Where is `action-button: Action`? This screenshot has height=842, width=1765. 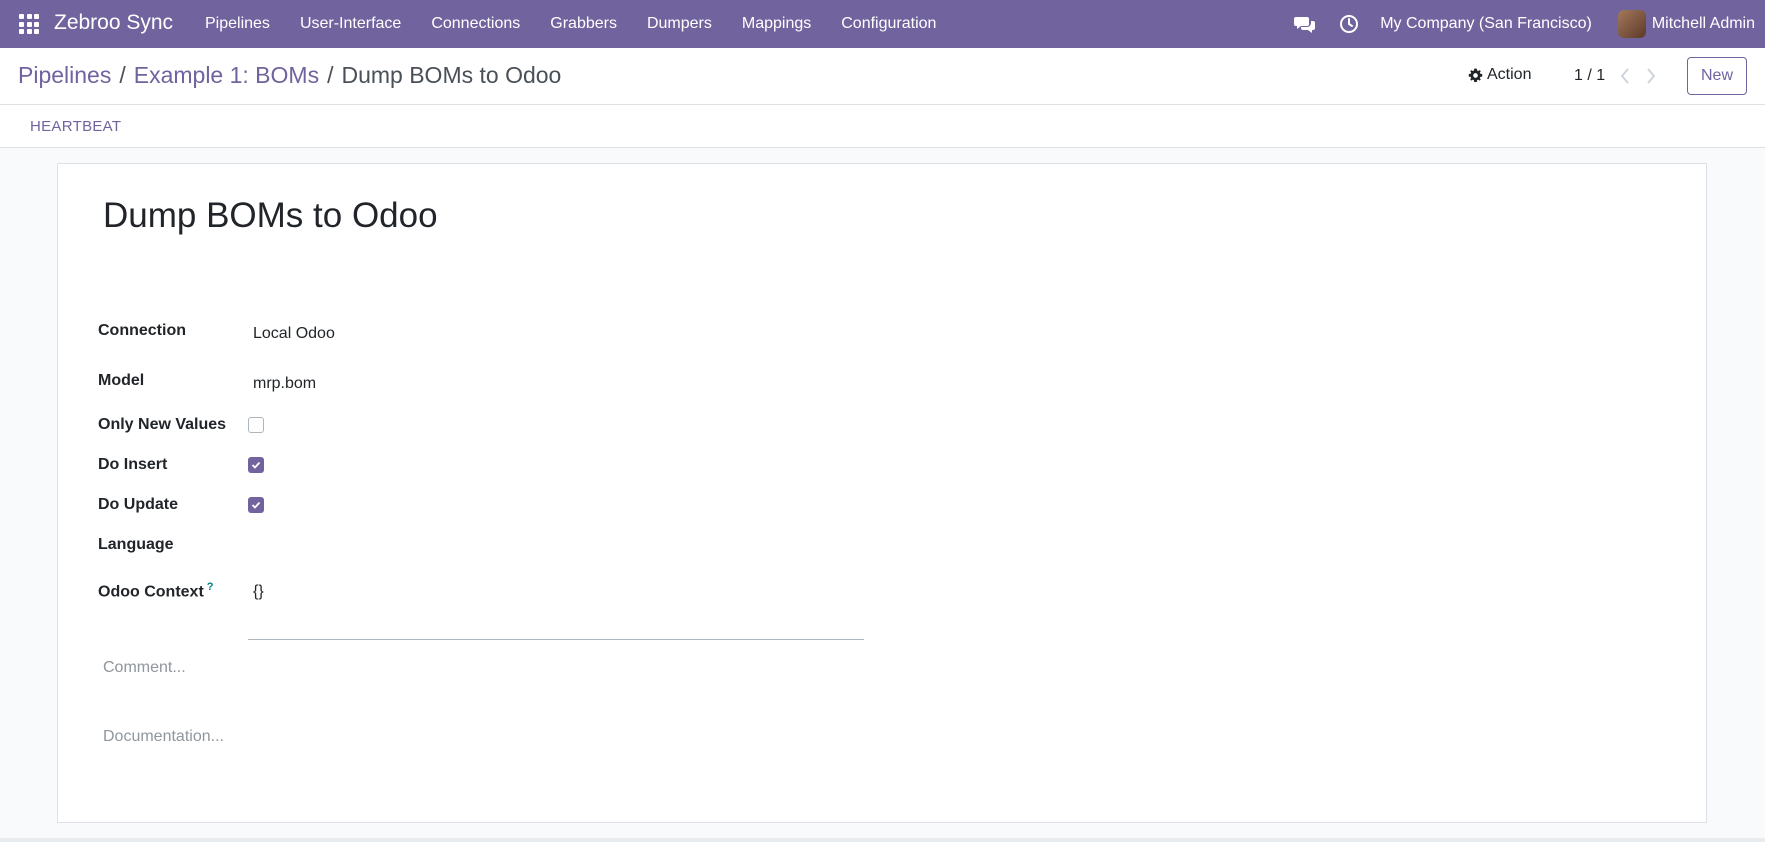 action-button: Action is located at coordinates (1499, 75).